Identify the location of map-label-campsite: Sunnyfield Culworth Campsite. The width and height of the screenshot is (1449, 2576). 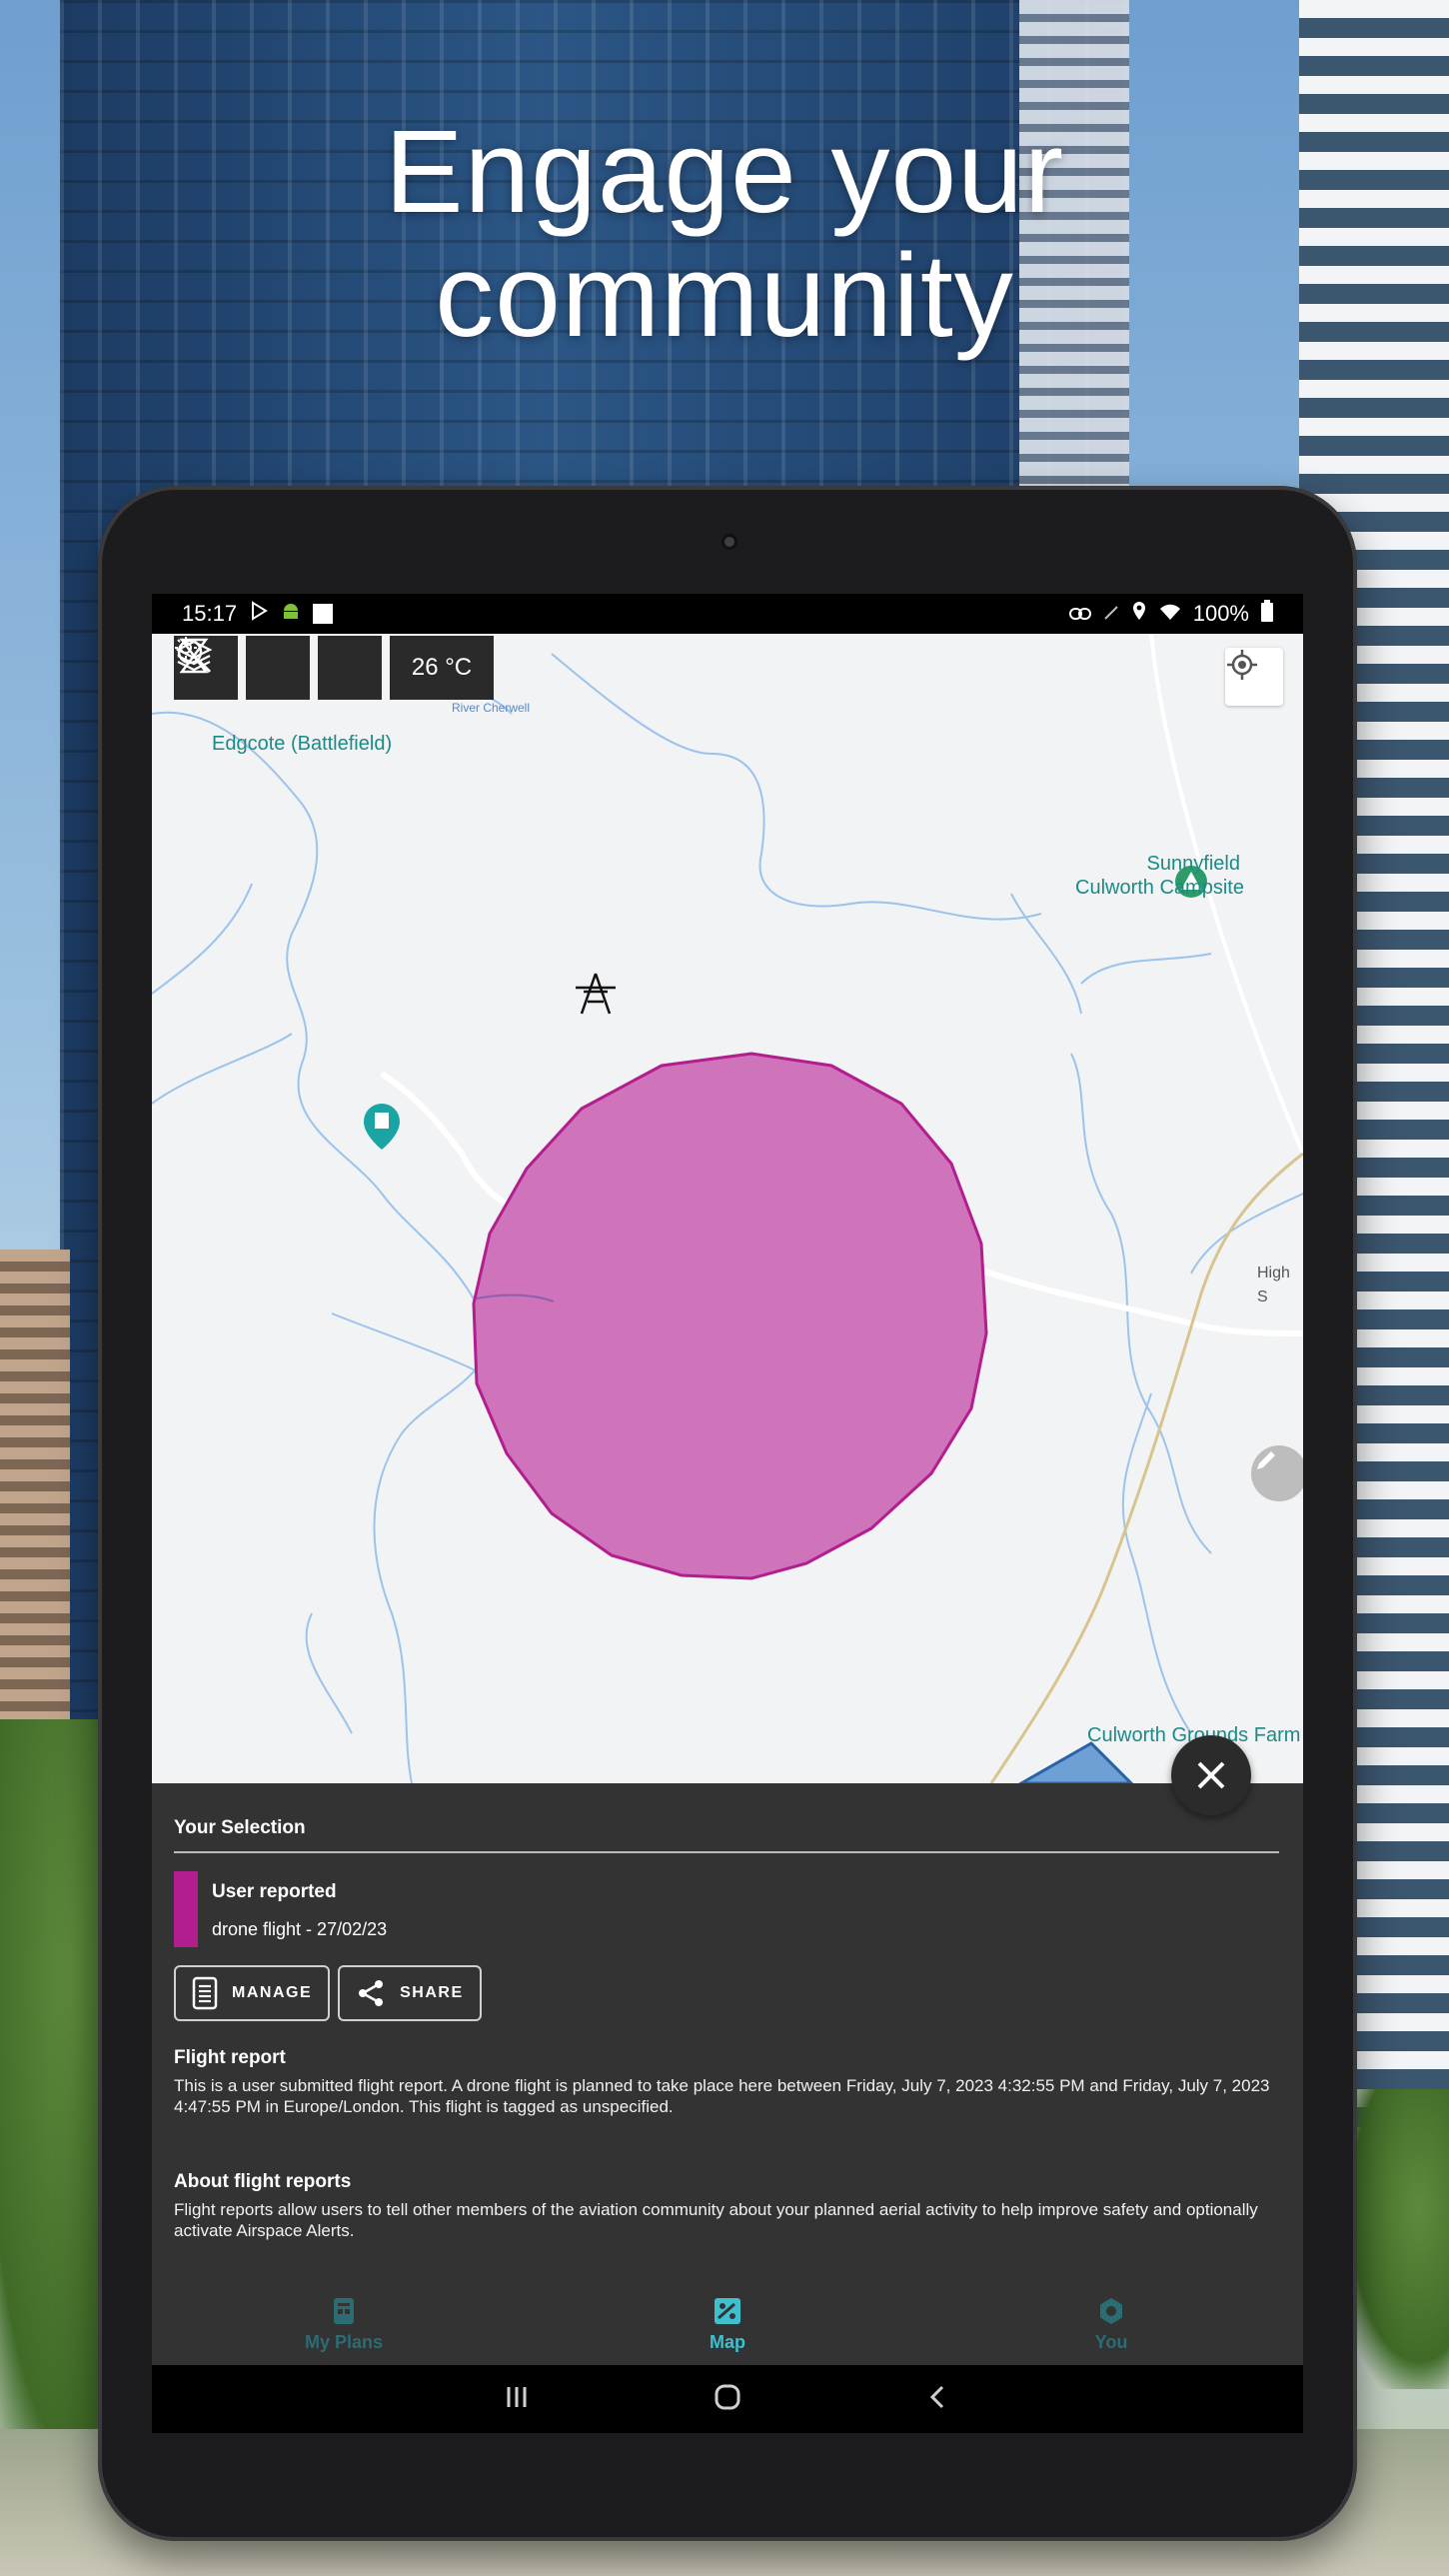
(1159, 876).